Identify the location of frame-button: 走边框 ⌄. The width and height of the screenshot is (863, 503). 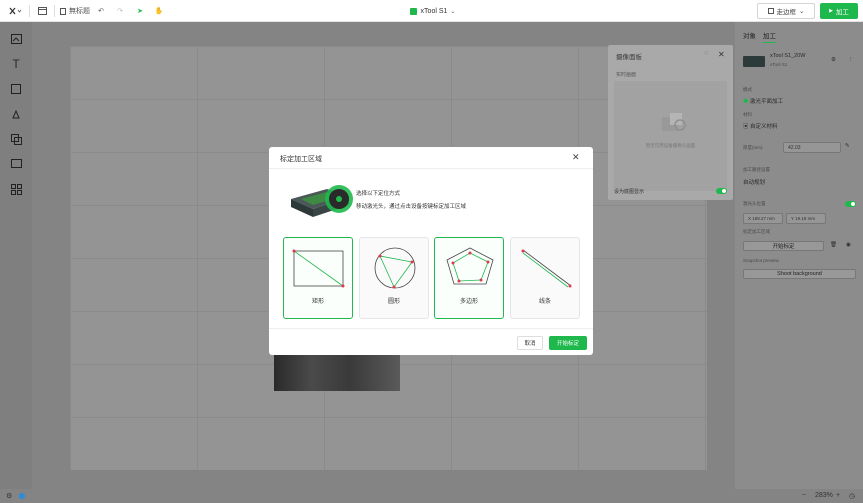
(786, 11).